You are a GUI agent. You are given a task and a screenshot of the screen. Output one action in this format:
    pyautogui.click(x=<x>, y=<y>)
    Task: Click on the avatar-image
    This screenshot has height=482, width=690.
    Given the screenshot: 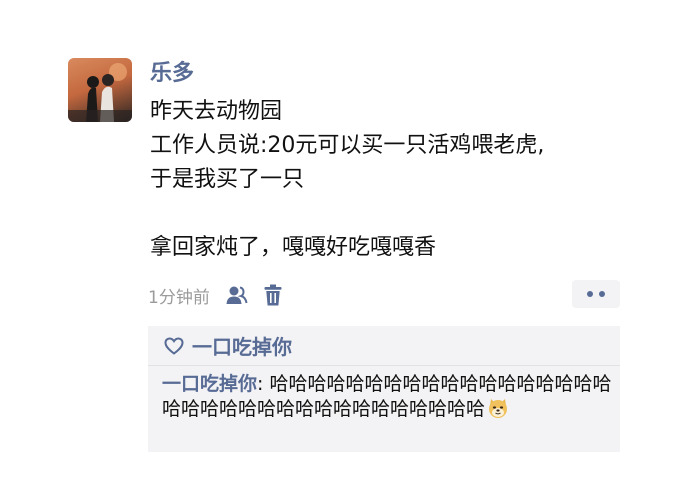 What is the action you would take?
    pyautogui.click(x=100, y=92)
    